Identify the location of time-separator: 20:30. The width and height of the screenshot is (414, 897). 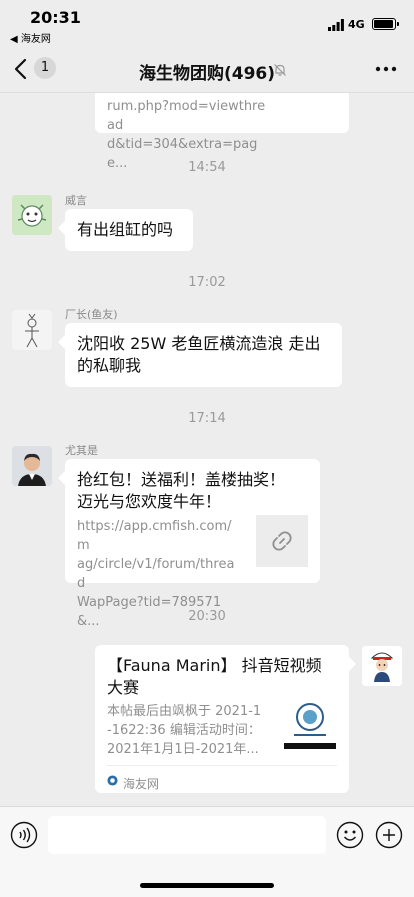
(207, 616).